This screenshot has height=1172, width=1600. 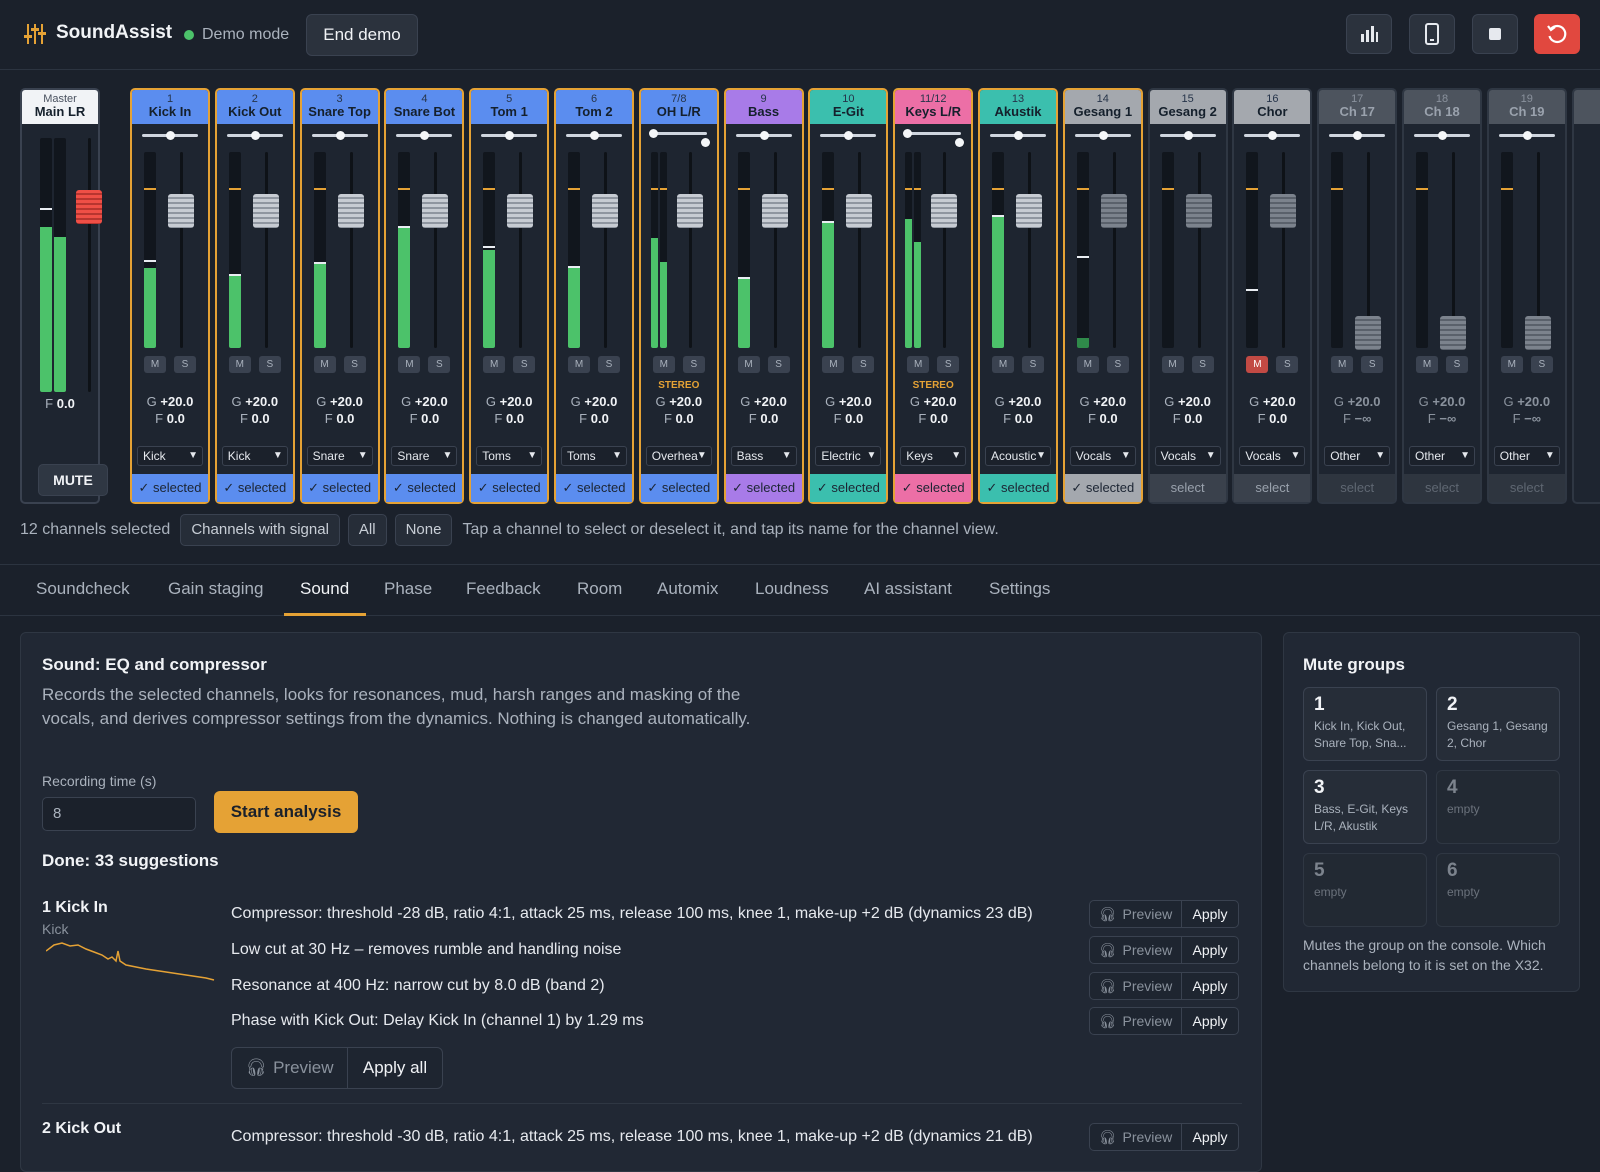 I want to click on mute-group-card: 6 empty, so click(x=1498, y=890).